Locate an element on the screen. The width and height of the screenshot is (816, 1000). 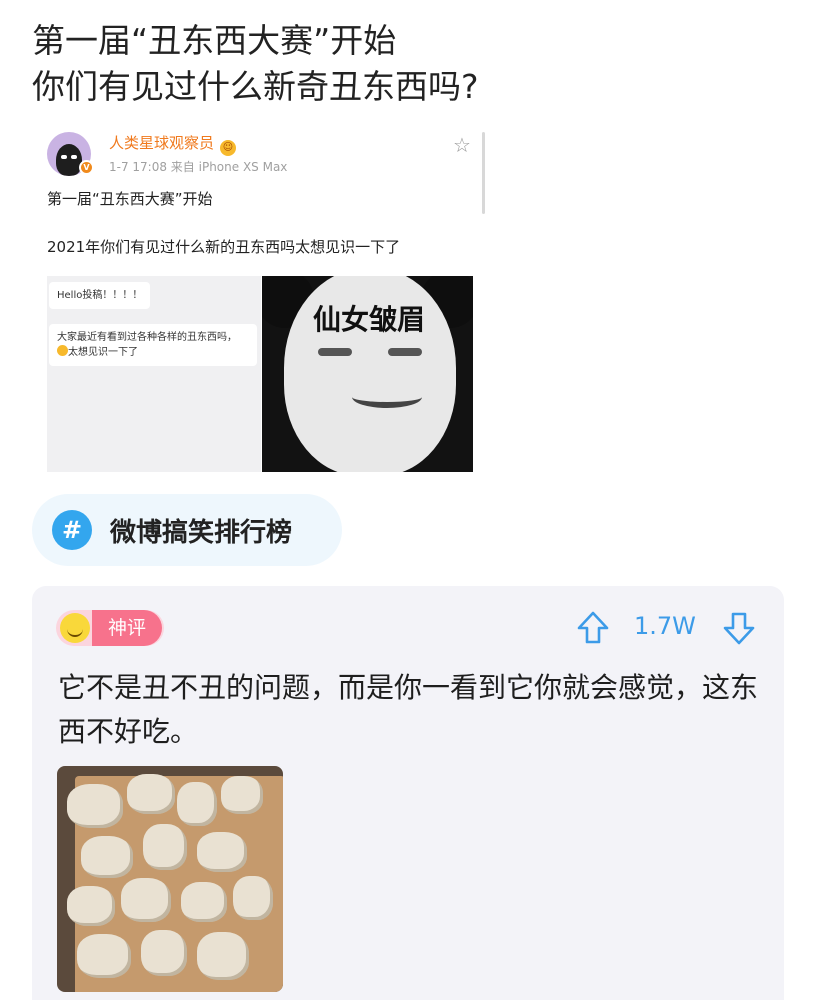
chat-screenshot-image: Hello投稿！！！！ 大家最近有看到过各种各样的丑东西吗， 太想见识一下了 is located at coordinates (154, 374).